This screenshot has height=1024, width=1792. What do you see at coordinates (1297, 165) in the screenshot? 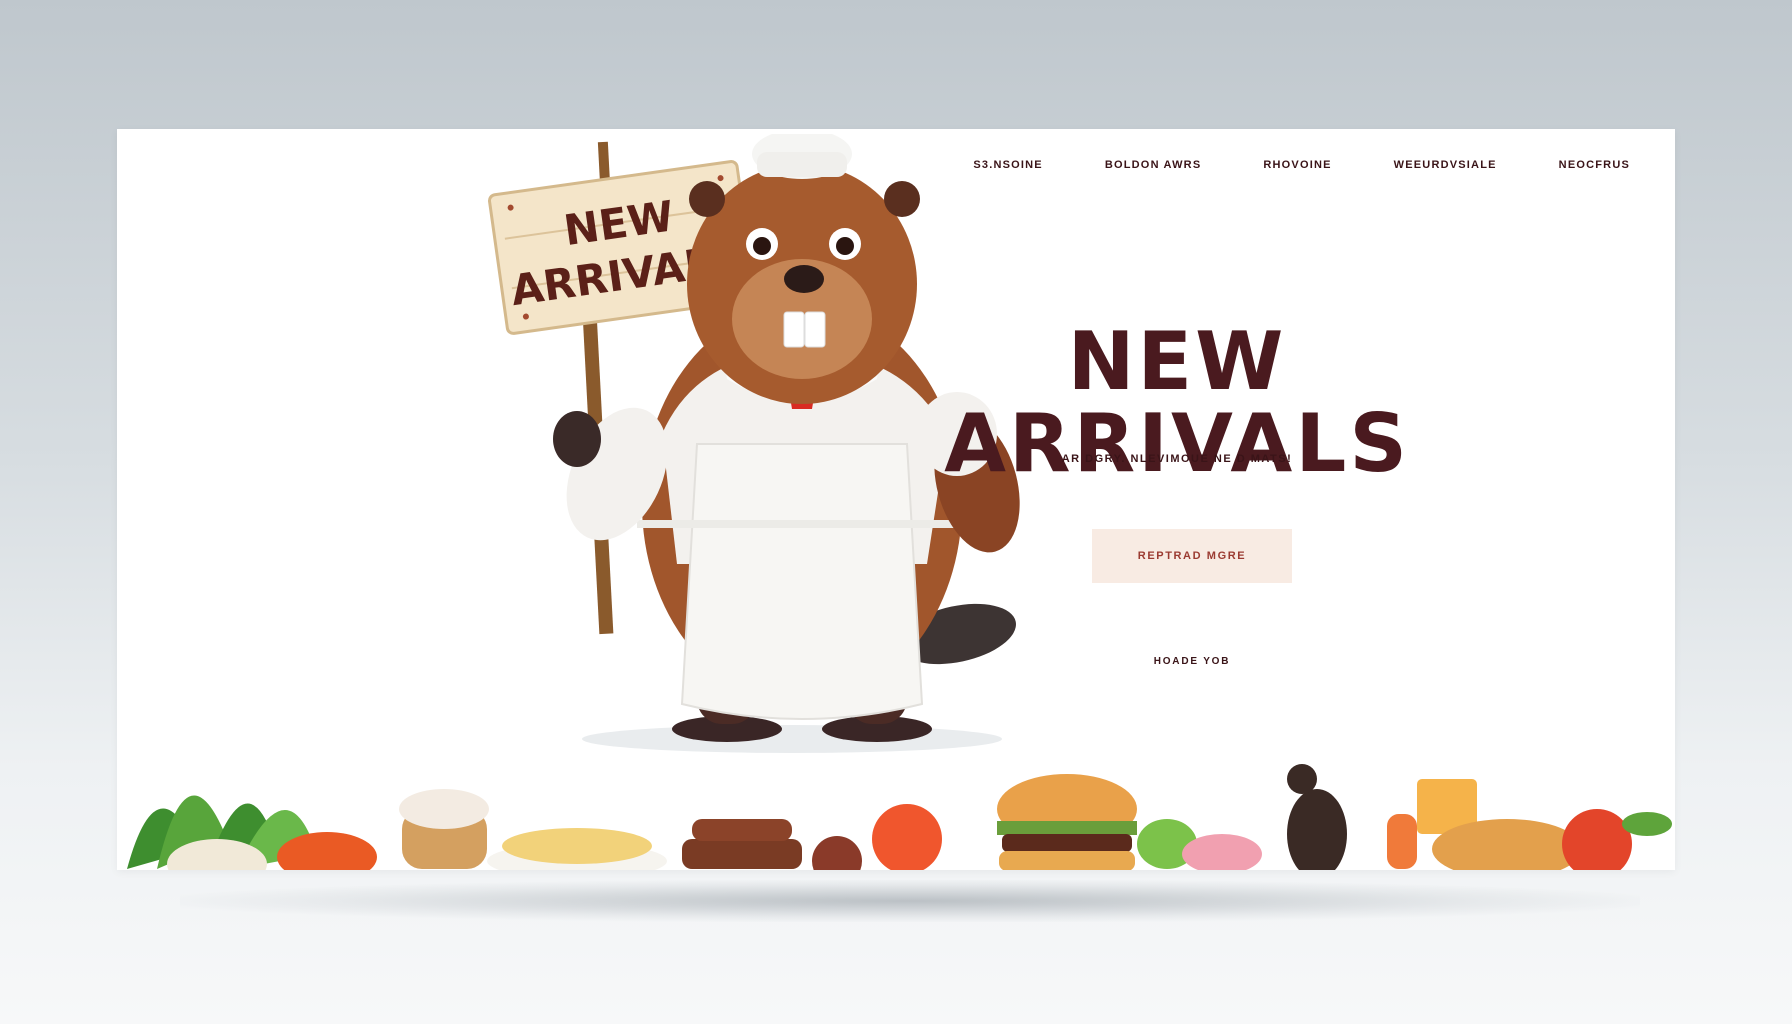
I see `nav-item-3: RHOVOINE` at bounding box center [1297, 165].